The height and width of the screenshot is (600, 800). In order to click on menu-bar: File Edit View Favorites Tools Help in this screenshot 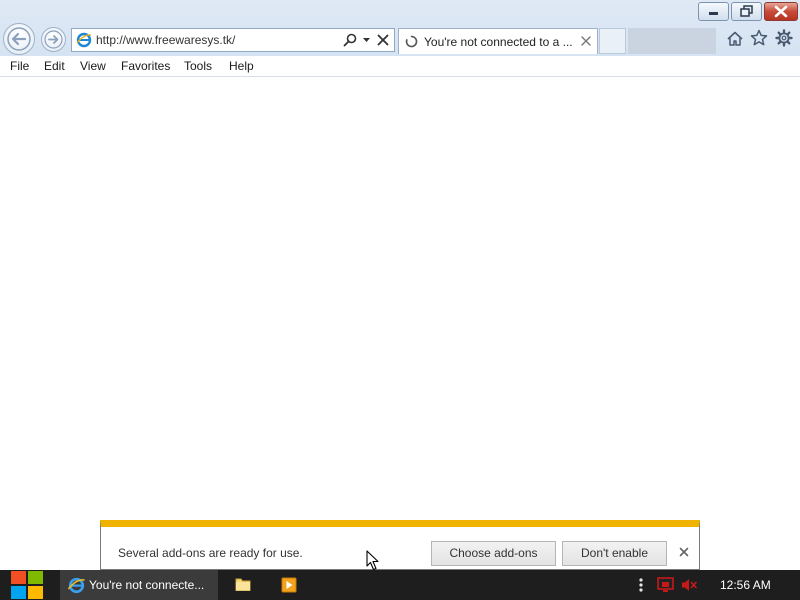, I will do `click(400, 66)`.